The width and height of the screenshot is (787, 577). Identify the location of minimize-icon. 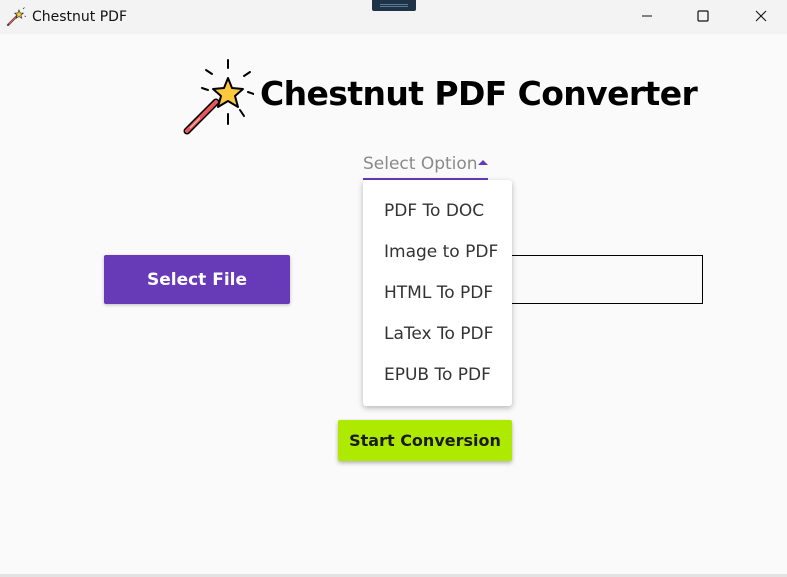
(647, 16).